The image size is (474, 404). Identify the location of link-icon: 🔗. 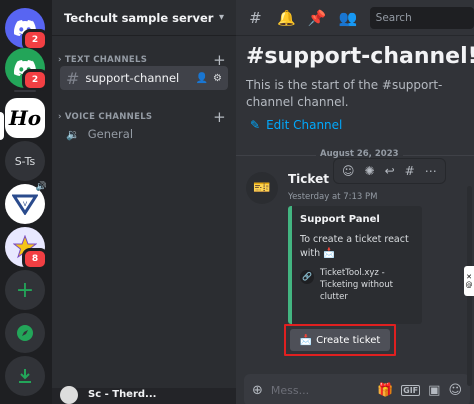
(307, 277).